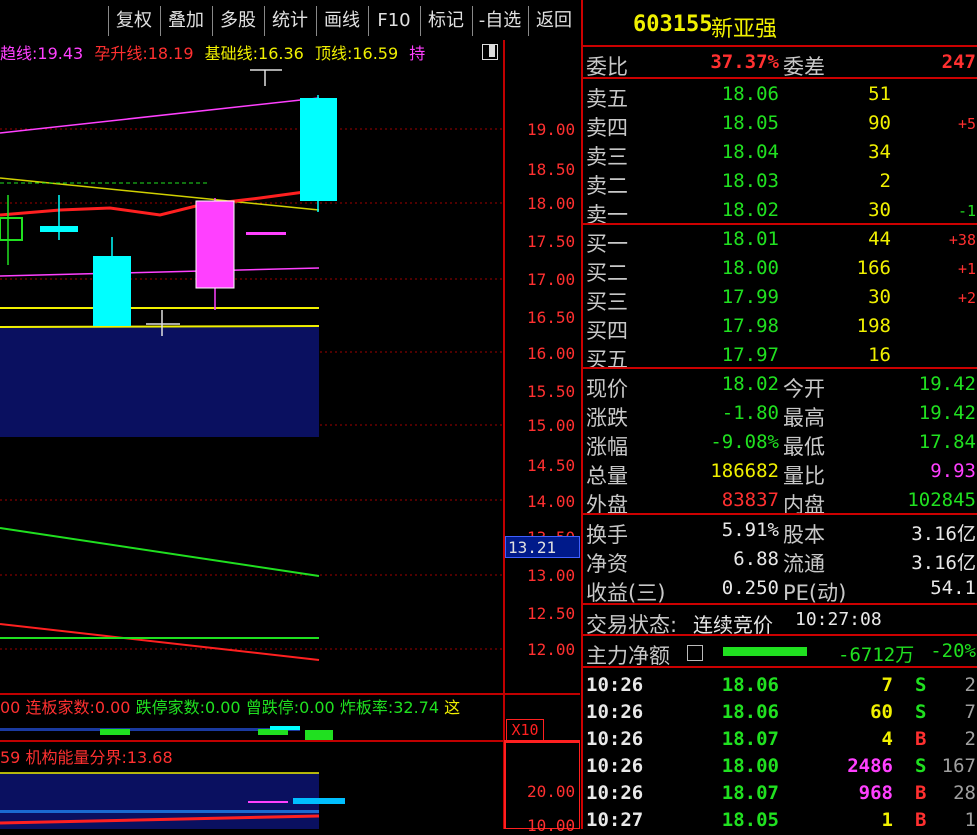  What do you see at coordinates (86, 756) in the screenshot?
I see `indicator-legend-bottom: 59 机构能量分界:13.68` at bounding box center [86, 756].